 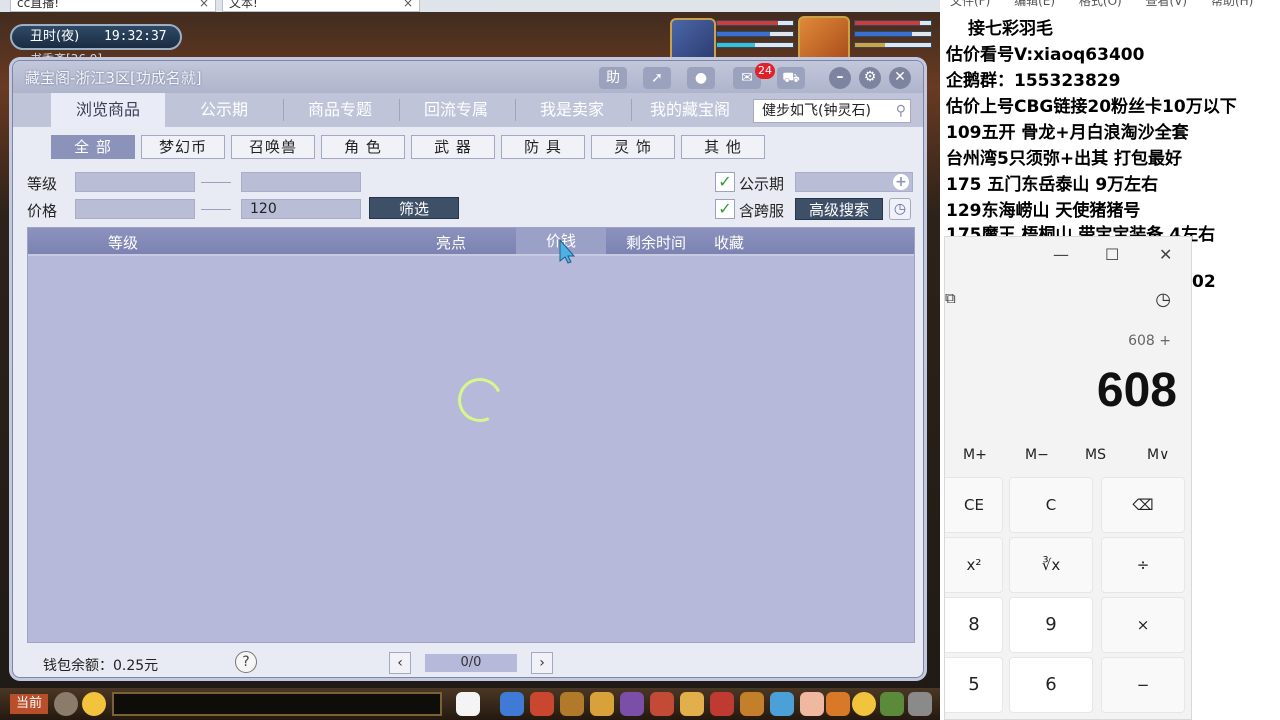 I want to click on sword-icon, so click(x=512, y=704).